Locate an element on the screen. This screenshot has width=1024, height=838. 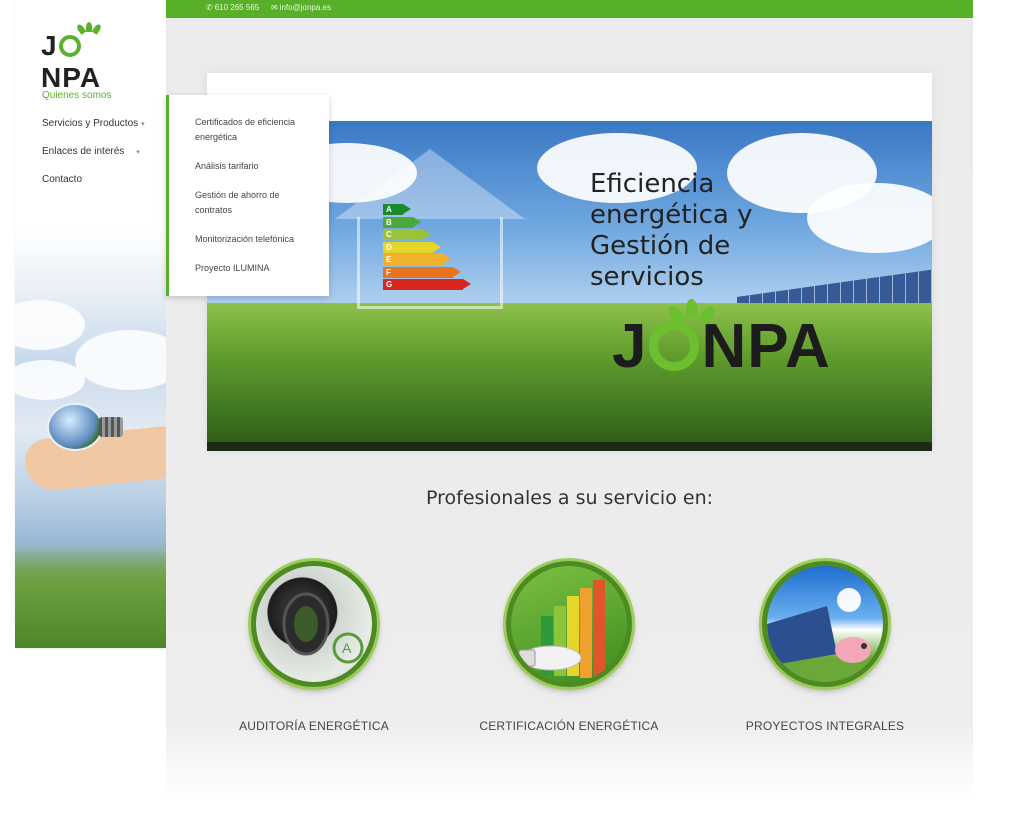
energy-rating-scale: ABCDEFG is located at coordinates (427, 248).